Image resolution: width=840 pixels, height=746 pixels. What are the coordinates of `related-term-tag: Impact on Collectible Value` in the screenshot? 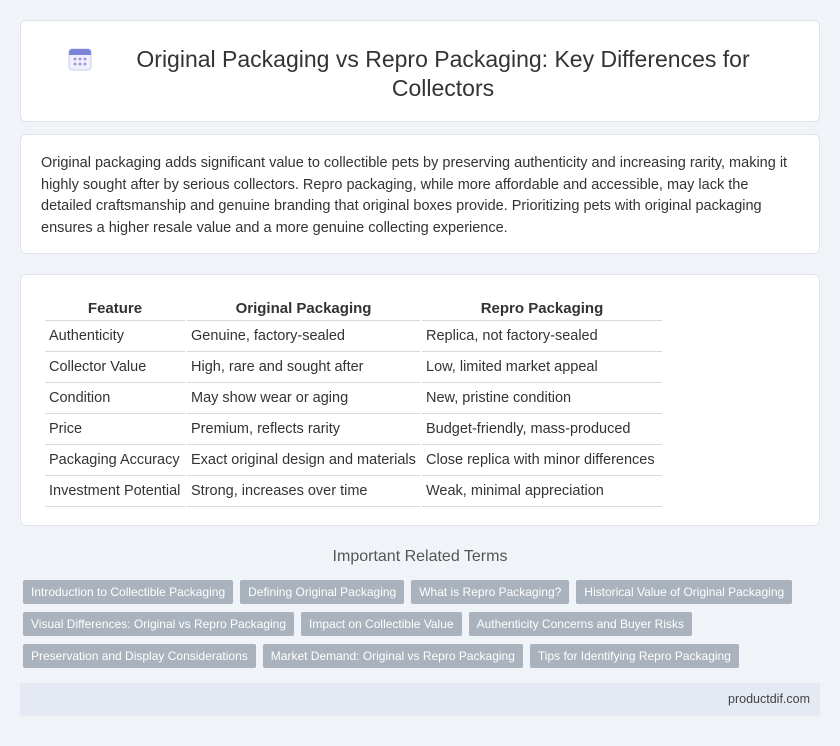 It's located at (381, 624).